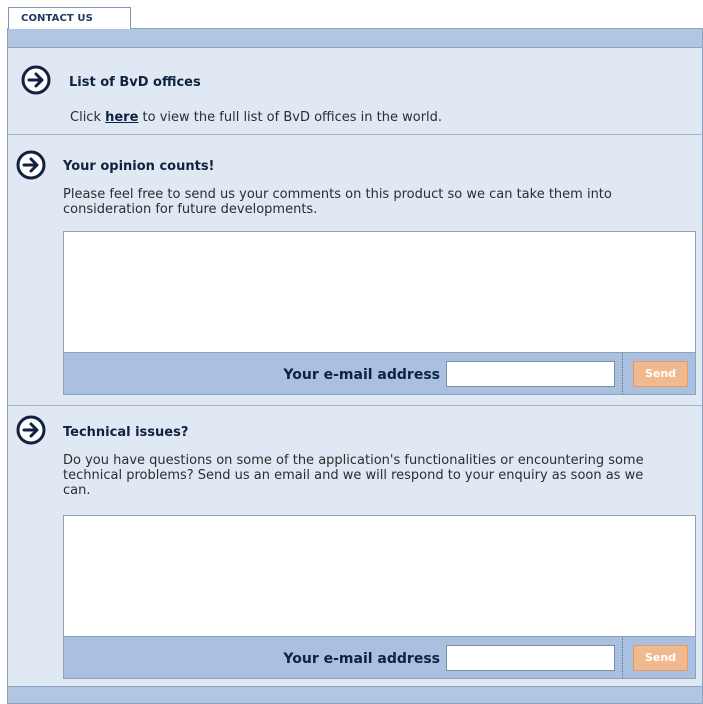 The image size is (703, 704). Describe the element at coordinates (530, 374) in the screenshot. I see `opinion-email-input` at that location.